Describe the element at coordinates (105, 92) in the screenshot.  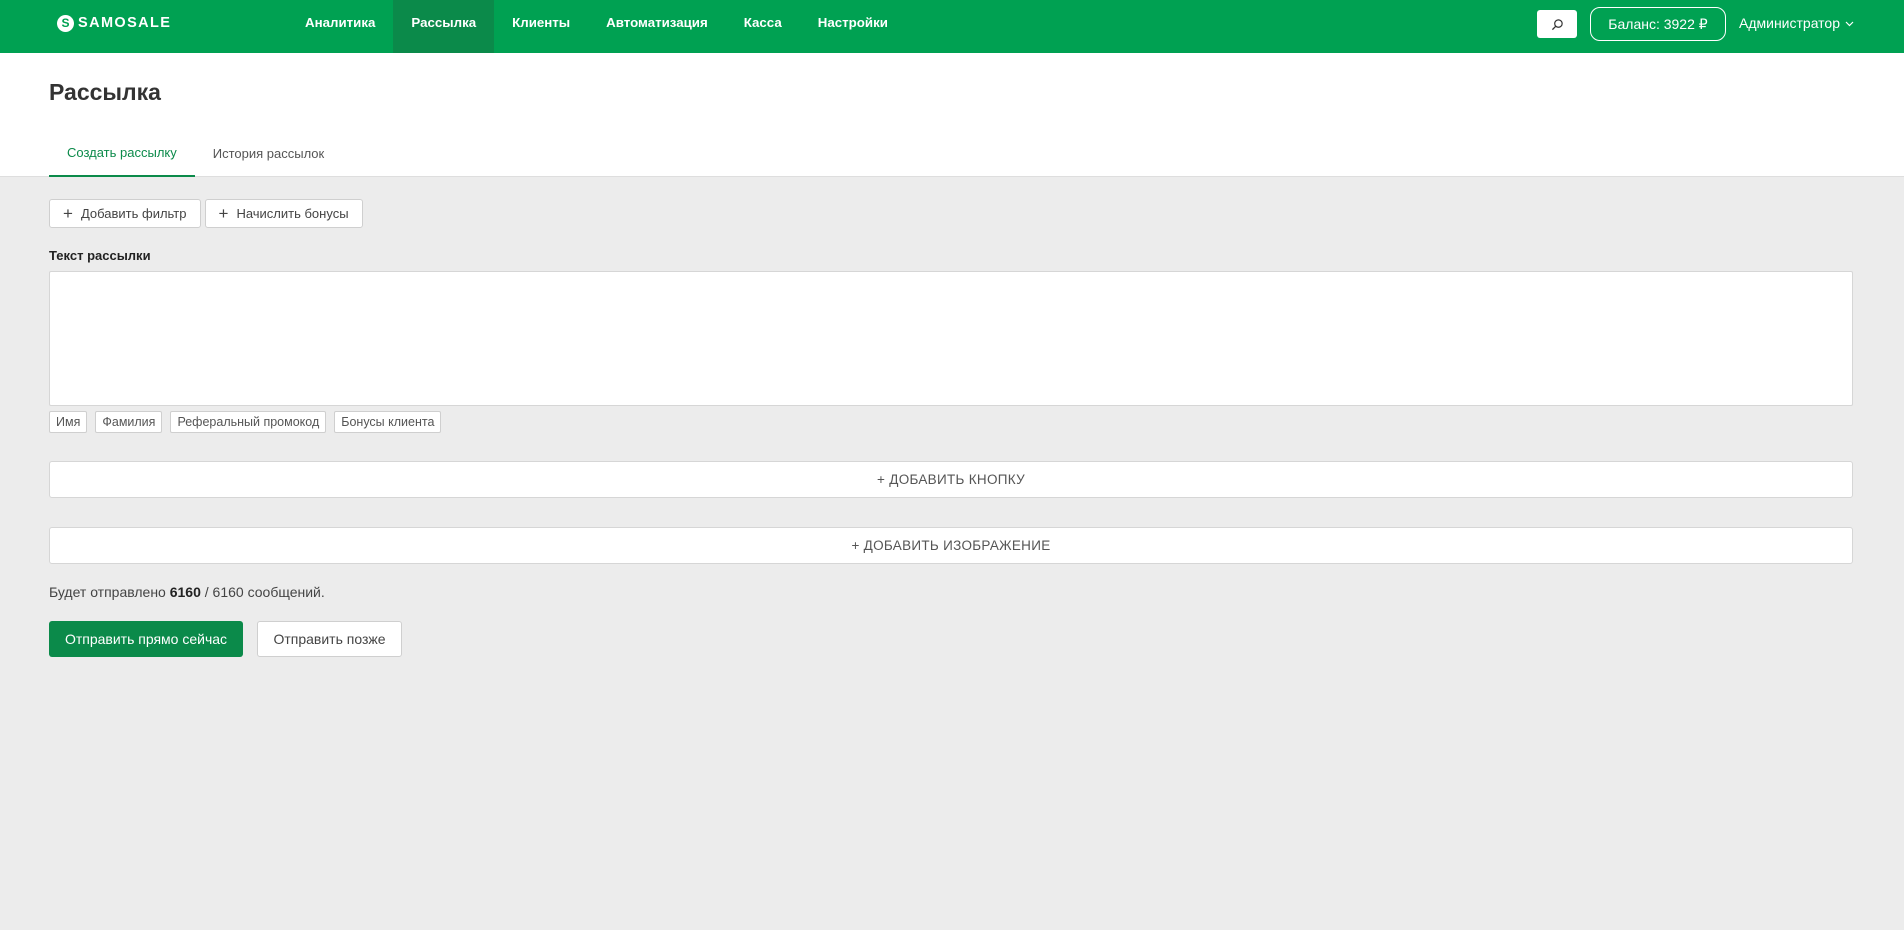
I see `page-title: Рассылка` at that location.